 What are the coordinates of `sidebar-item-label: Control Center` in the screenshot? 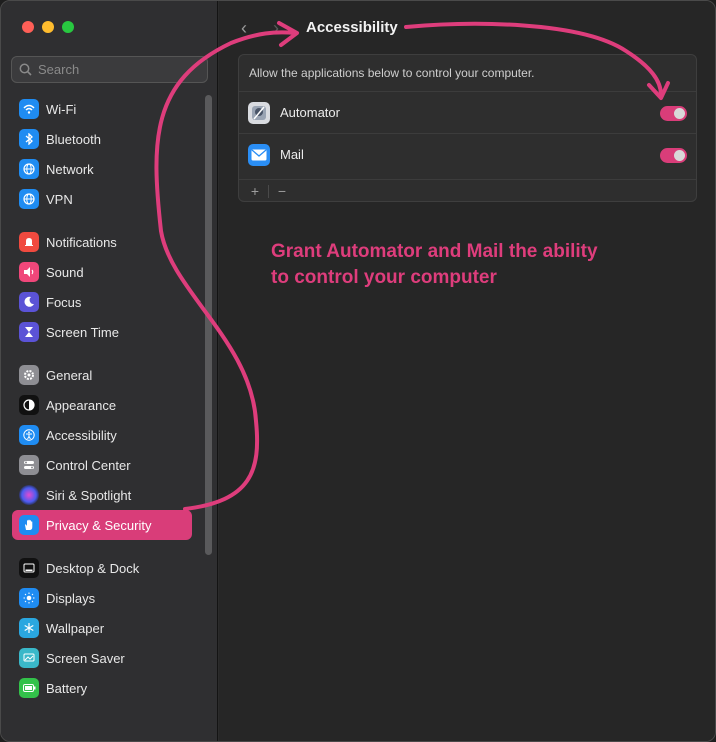 It's located at (88, 465).